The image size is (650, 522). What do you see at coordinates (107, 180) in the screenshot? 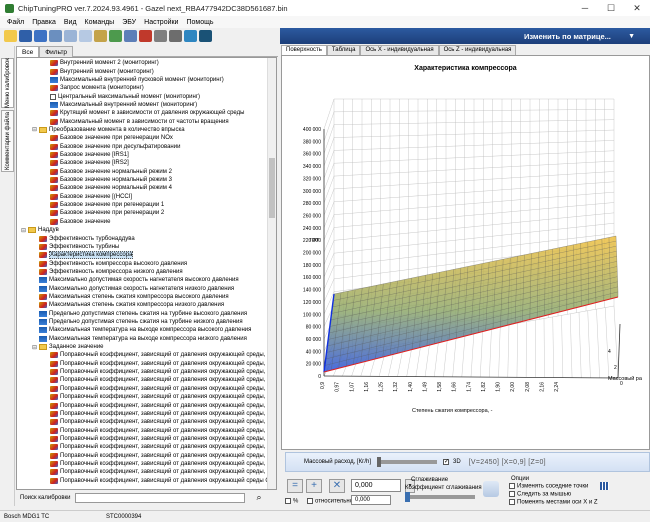
I see `tree-item: Базовое значение нормальный режим 3` at bounding box center [107, 180].